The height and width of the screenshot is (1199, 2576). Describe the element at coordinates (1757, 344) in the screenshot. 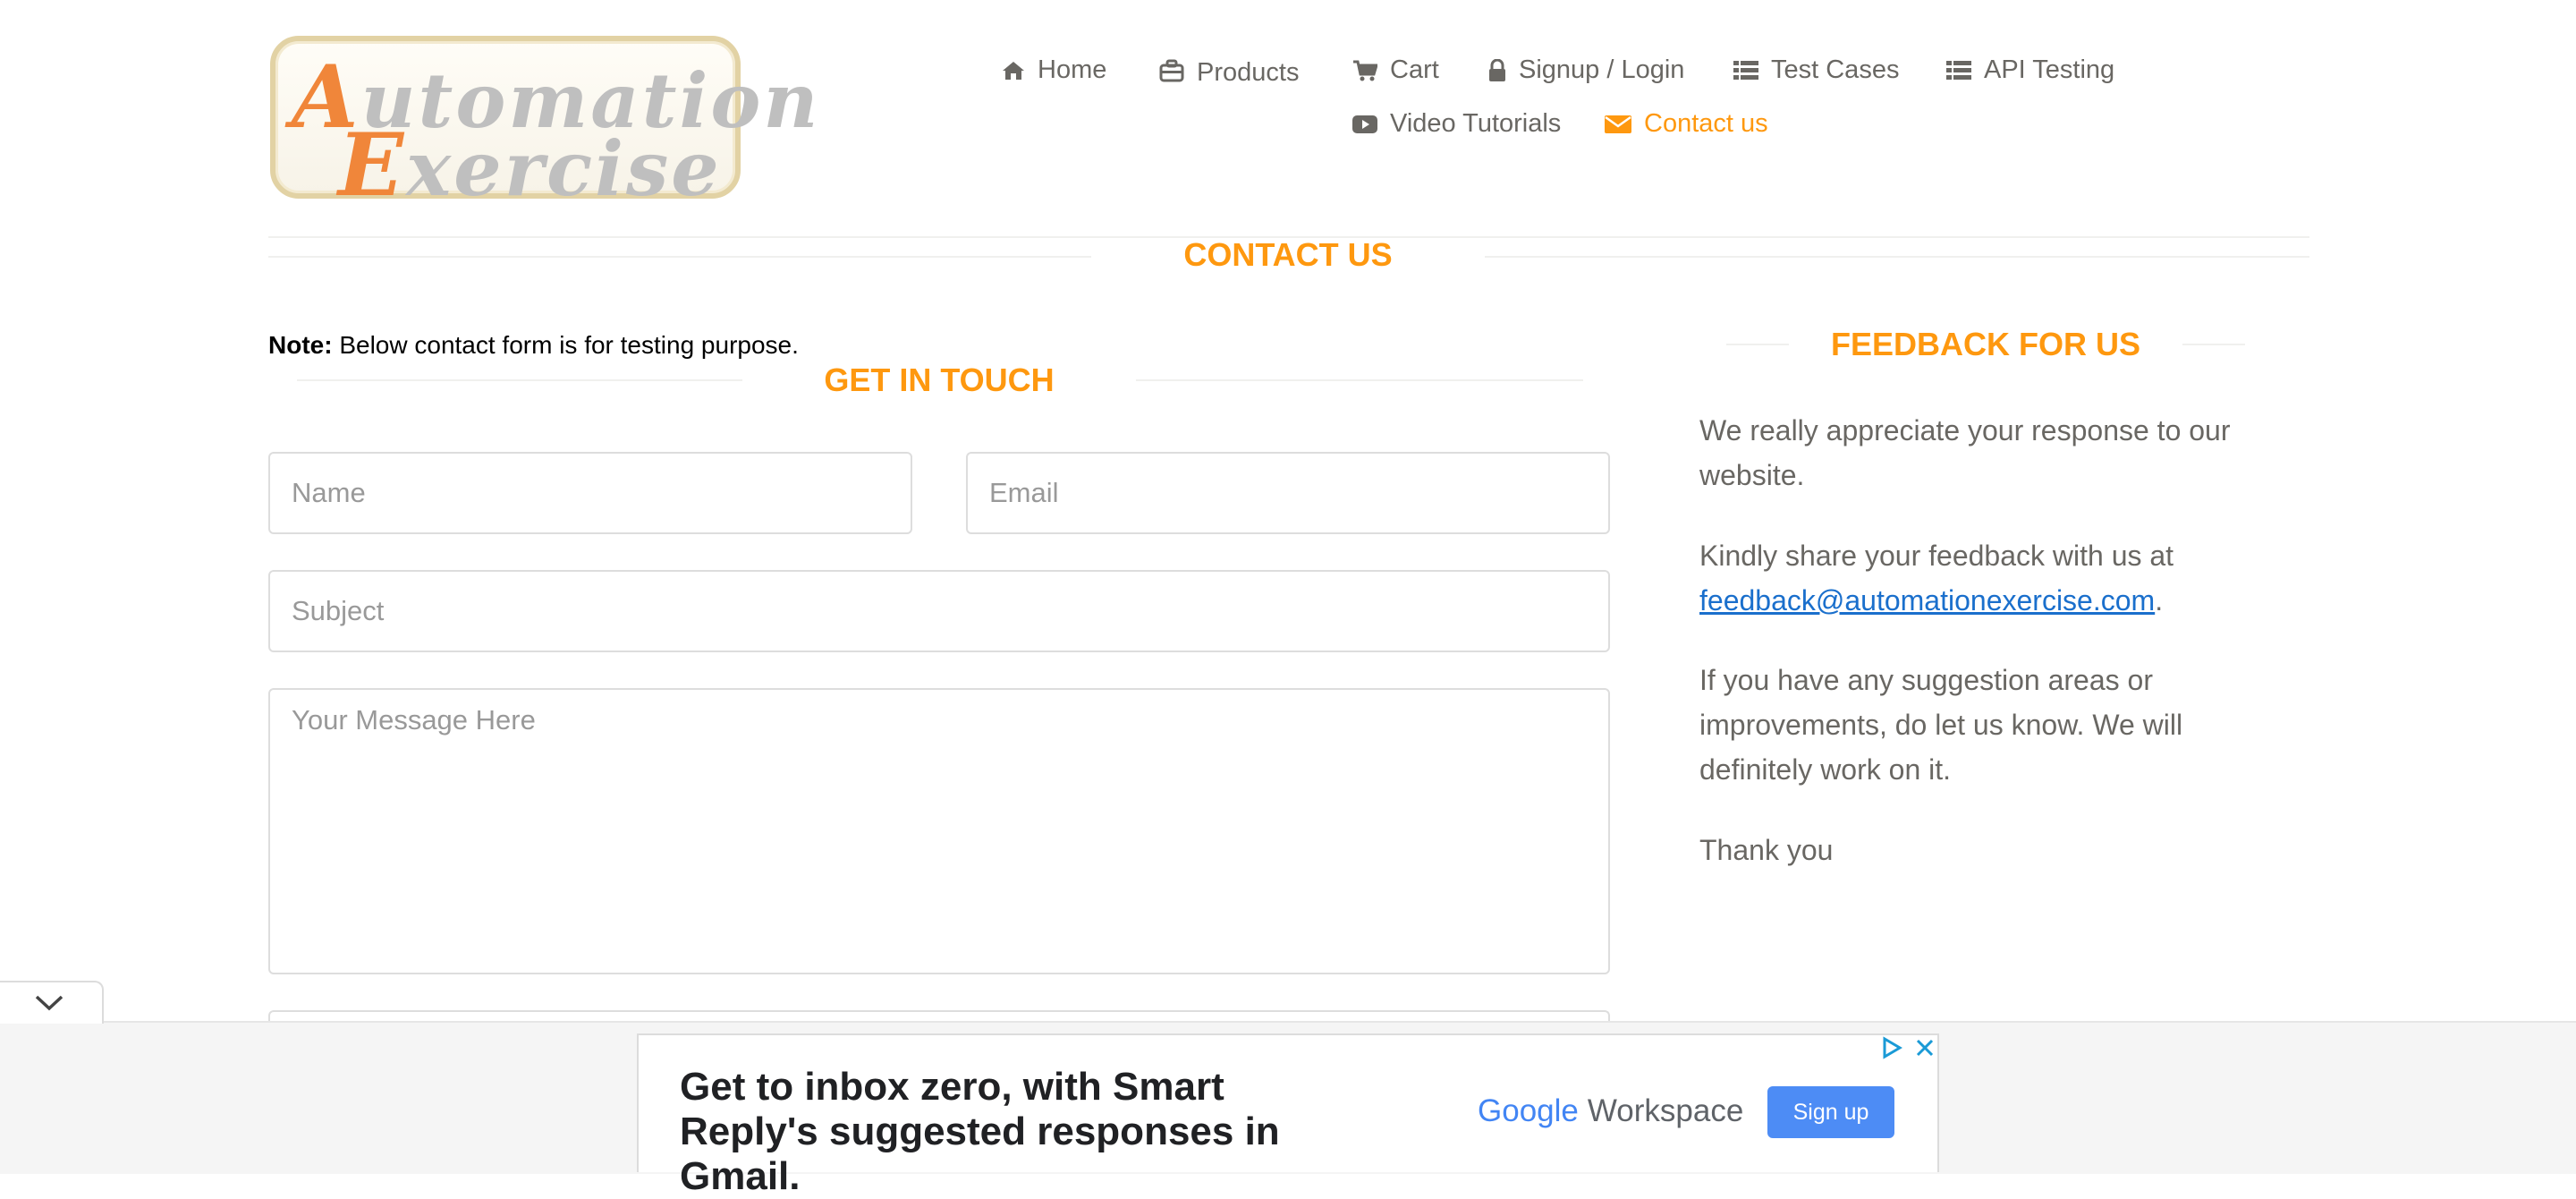

I see `feedback-title-line-left` at that location.